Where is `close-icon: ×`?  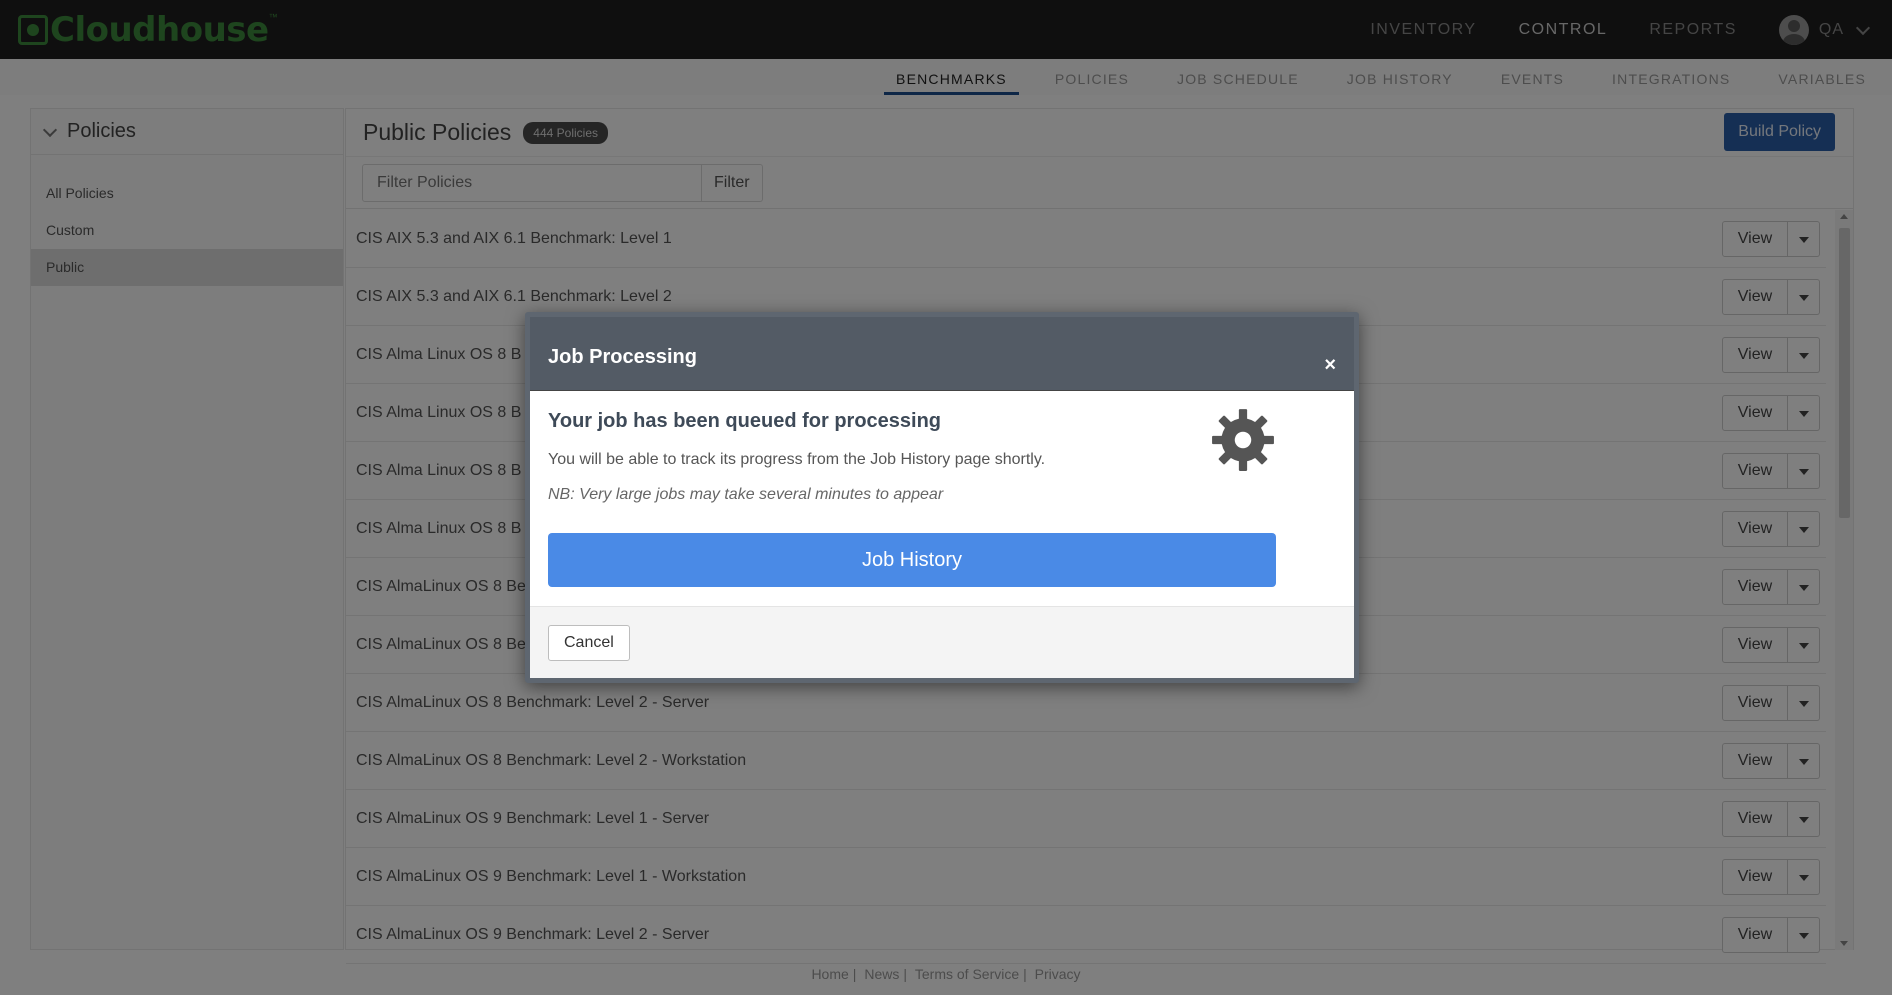
close-icon: × is located at coordinates (1330, 365).